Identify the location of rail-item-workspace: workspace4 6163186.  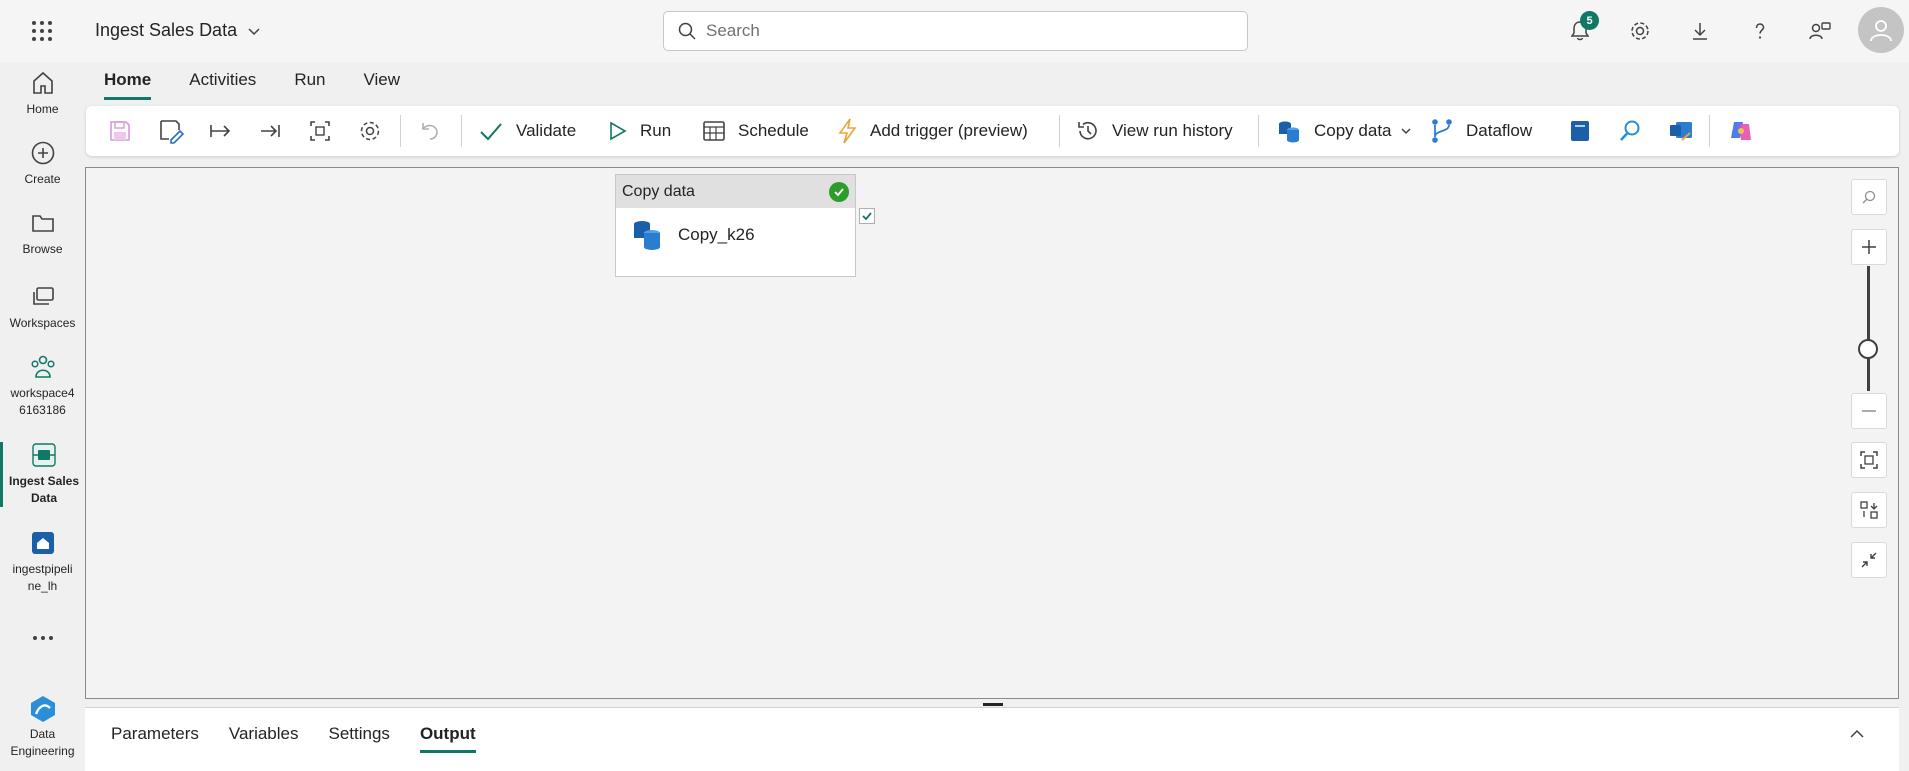
(42, 386).